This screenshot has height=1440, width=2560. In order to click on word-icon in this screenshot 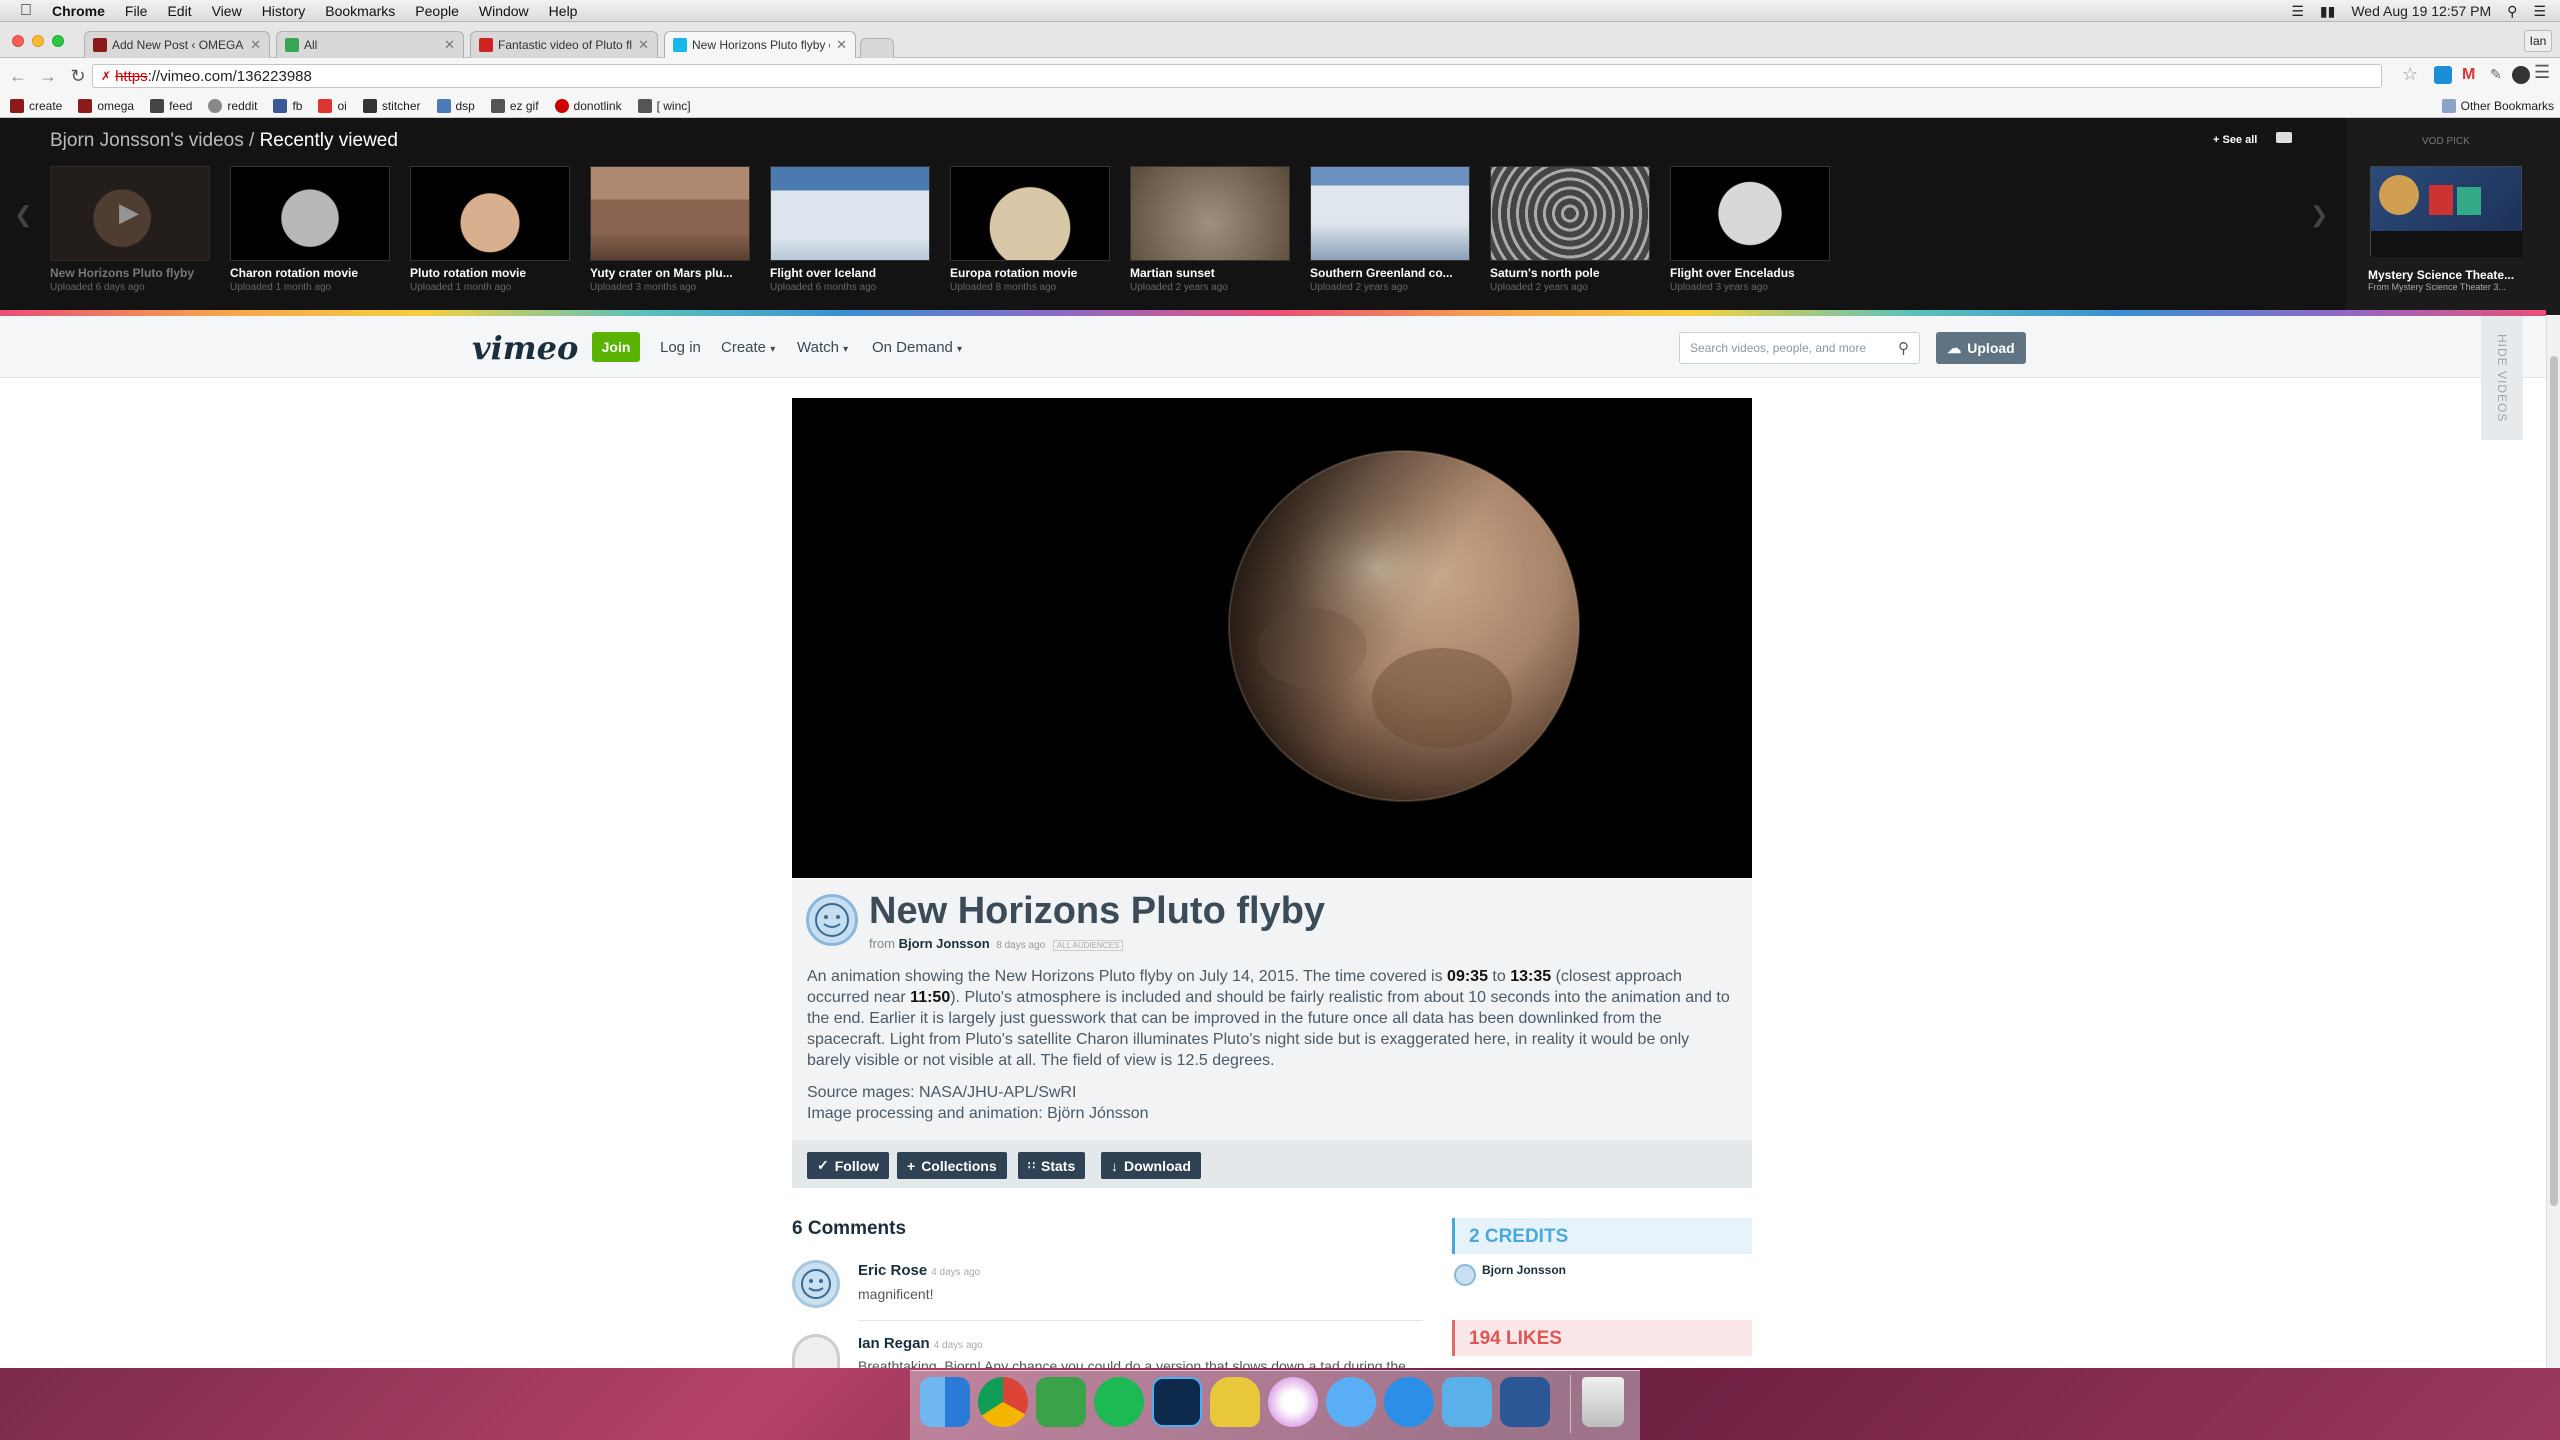, I will do `click(1525, 1402)`.